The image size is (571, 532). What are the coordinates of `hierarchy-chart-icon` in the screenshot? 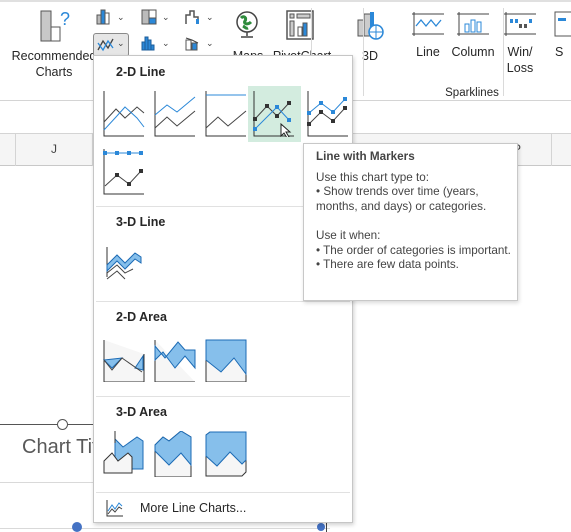 It's located at (149, 17).